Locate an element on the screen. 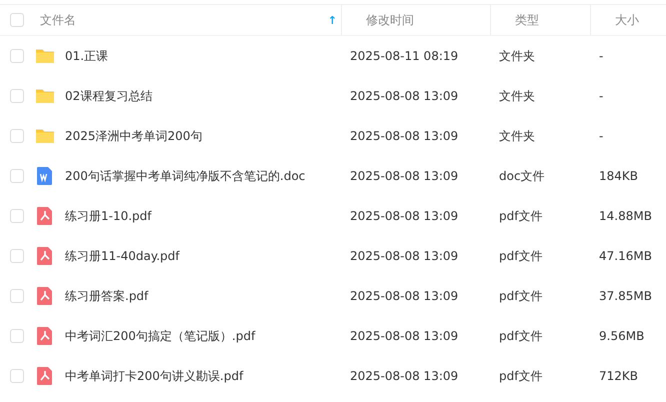 The width and height of the screenshot is (666, 402). modified-time: 2025-08-11 08:19 is located at coordinates (404, 56).